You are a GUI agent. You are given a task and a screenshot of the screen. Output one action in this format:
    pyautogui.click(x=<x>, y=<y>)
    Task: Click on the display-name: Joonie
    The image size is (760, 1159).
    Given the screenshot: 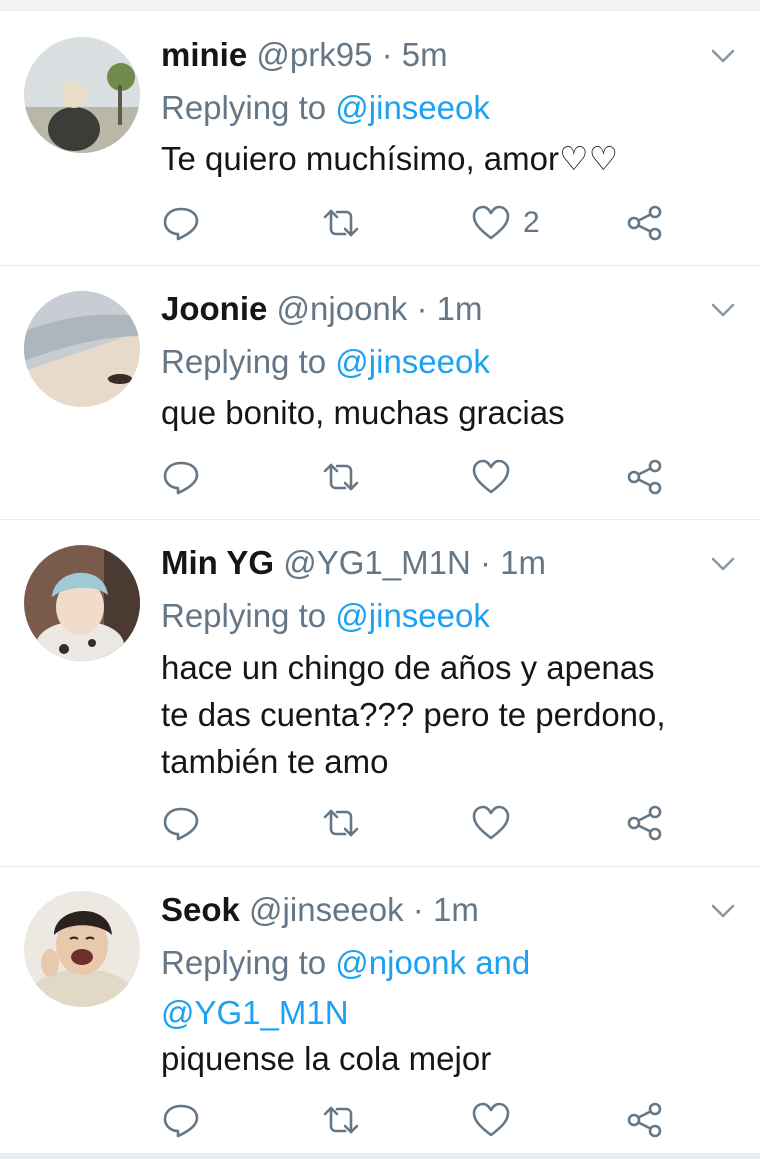 What is the action you would take?
    pyautogui.click(x=214, y=308)
    